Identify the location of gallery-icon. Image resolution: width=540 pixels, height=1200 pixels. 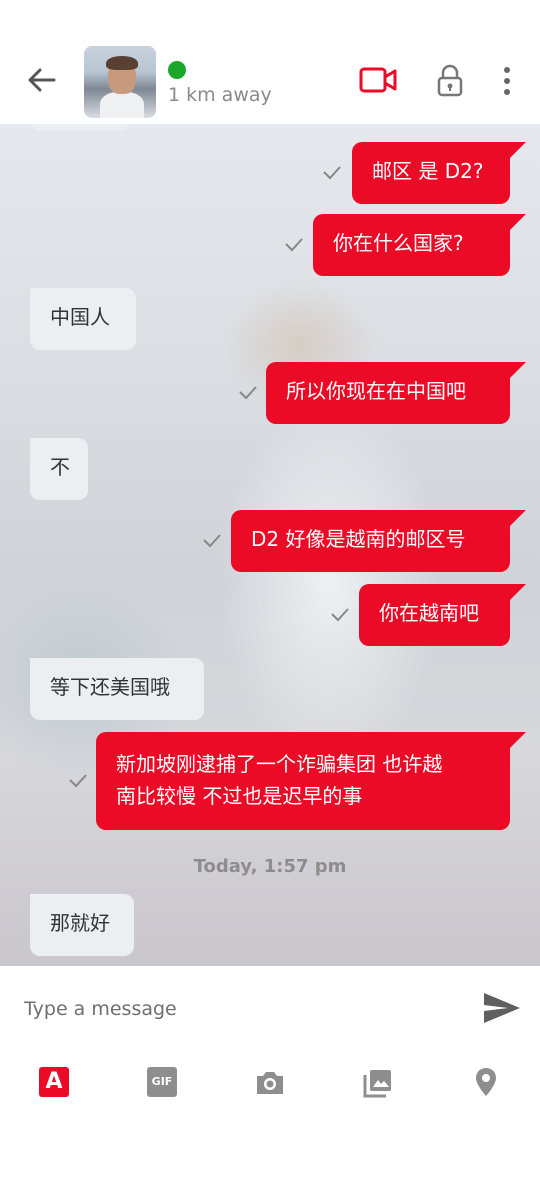
(378, 1083).